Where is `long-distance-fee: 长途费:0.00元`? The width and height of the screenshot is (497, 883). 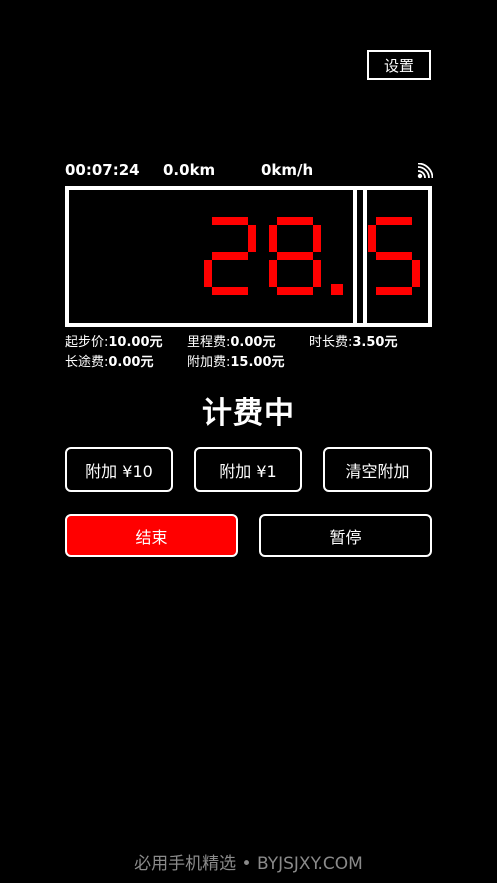 long-distance-fee: 长途费:0.00元 is located at coordinates (109, 362).